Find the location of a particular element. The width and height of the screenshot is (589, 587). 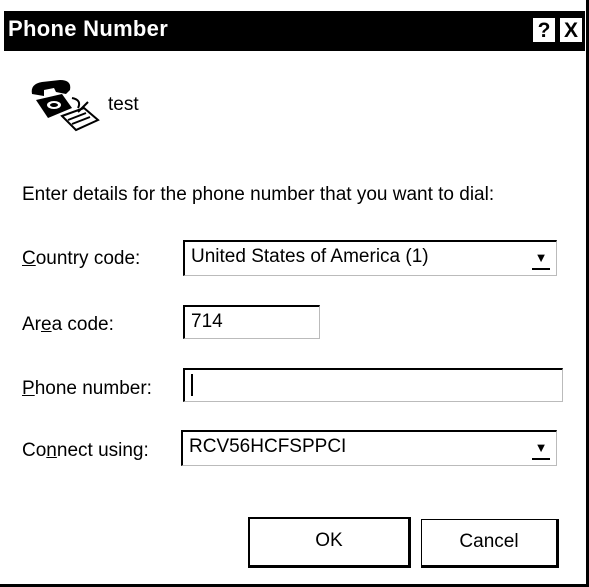

area-code-label: Area code: is located at coordinates (68, 324).